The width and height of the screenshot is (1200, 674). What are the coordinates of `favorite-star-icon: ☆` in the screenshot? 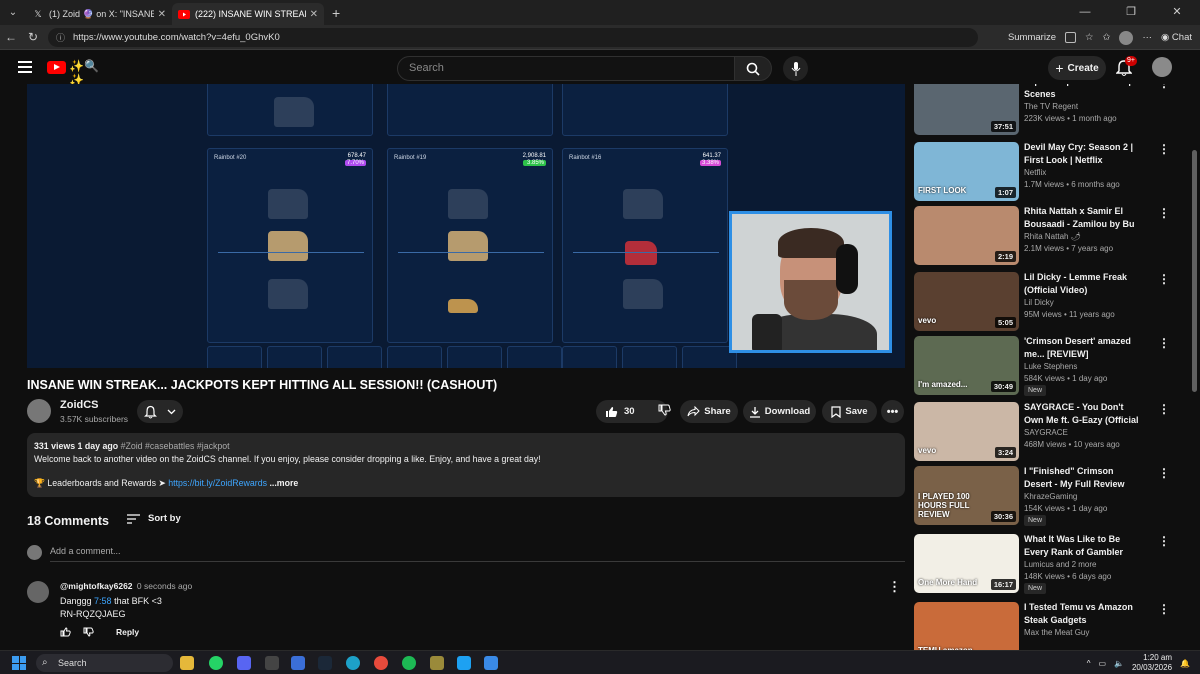 It's located at (1089, 37).